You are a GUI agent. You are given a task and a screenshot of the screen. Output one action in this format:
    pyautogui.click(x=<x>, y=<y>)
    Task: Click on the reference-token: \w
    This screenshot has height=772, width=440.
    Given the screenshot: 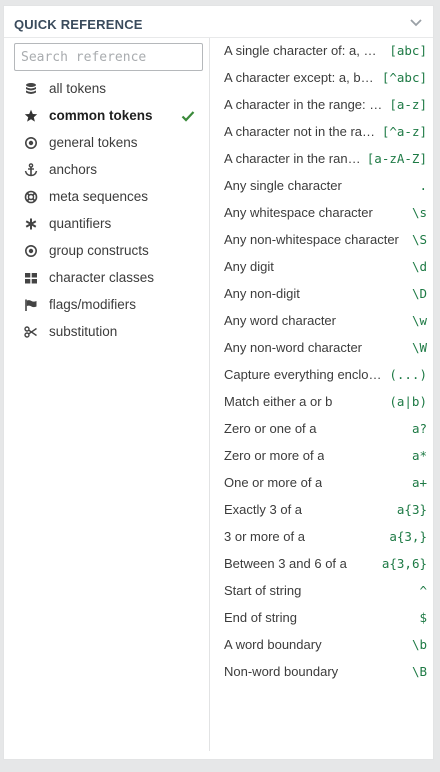 What is the action you would take?
    pyautogui.click(x=419, y=320)
    